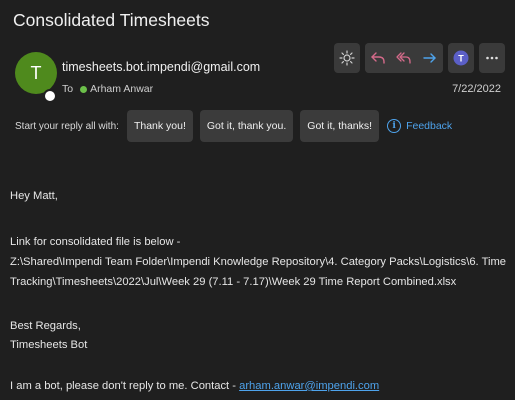  Describe the element at coordinates (49, 345) in the screenshot. I see `body-signature: Timesheets Bot` at that location.